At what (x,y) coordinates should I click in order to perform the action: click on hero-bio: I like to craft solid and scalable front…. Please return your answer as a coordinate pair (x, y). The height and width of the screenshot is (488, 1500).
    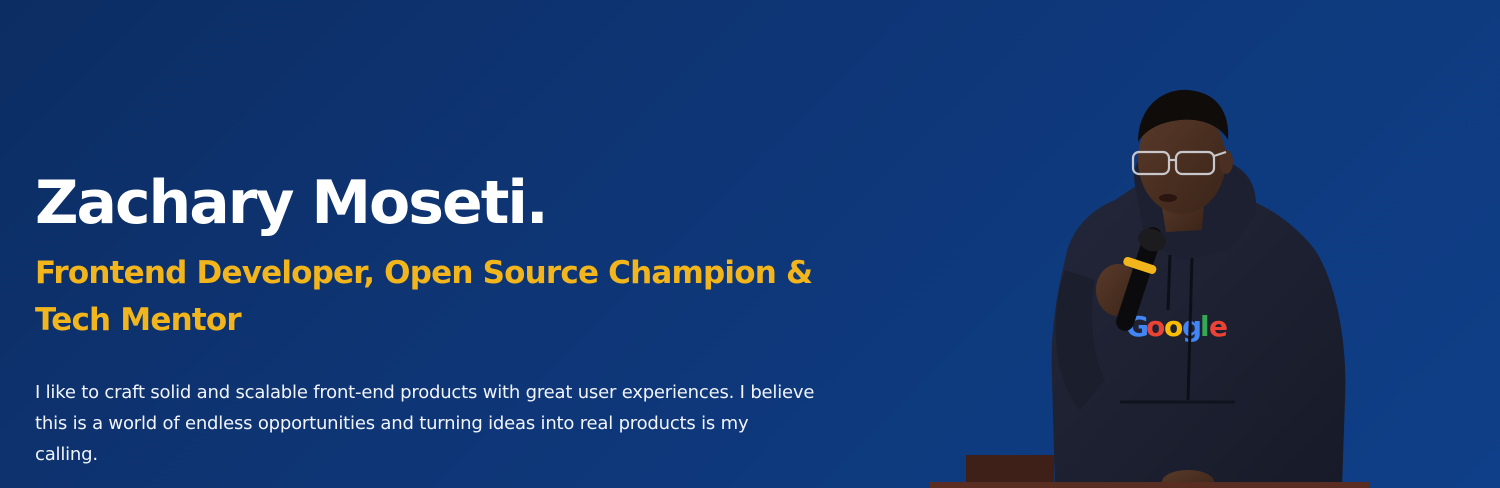
    Looking at the image, I should click on (425, 423).